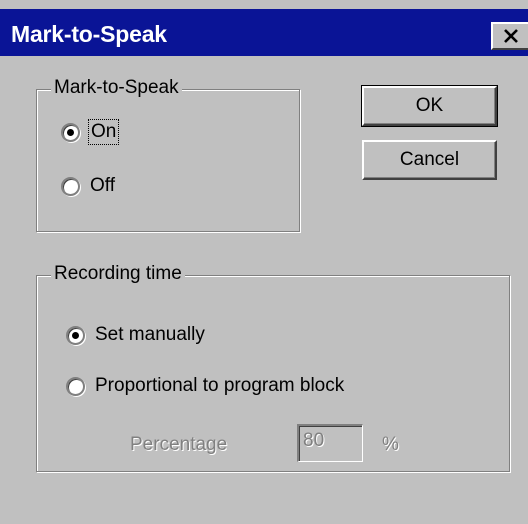 The height and width of the screenshot is (524, 528). What do you see at coordinates (179, 444) in the screenshot?
I see `percentage-label: Percentage` at bounding box center [179, 444].